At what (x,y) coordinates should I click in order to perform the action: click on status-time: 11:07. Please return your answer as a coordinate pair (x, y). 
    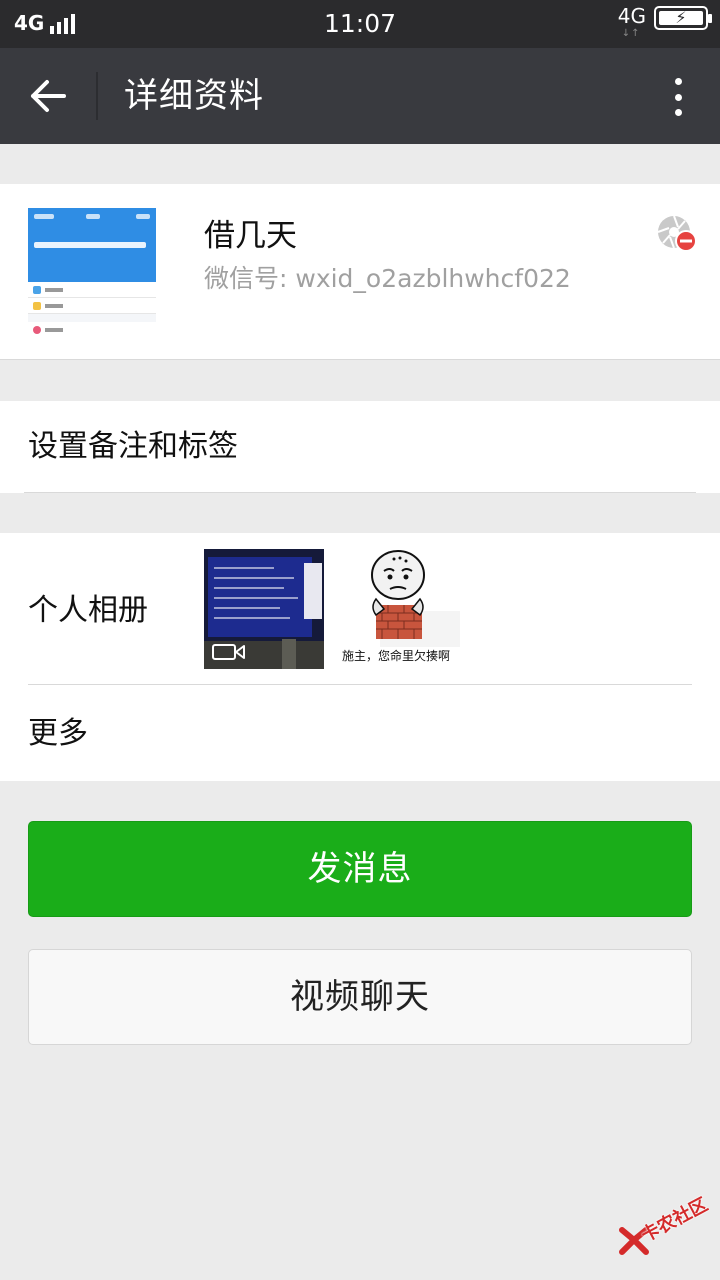
    Looking at the image, I should click on (360, 23).